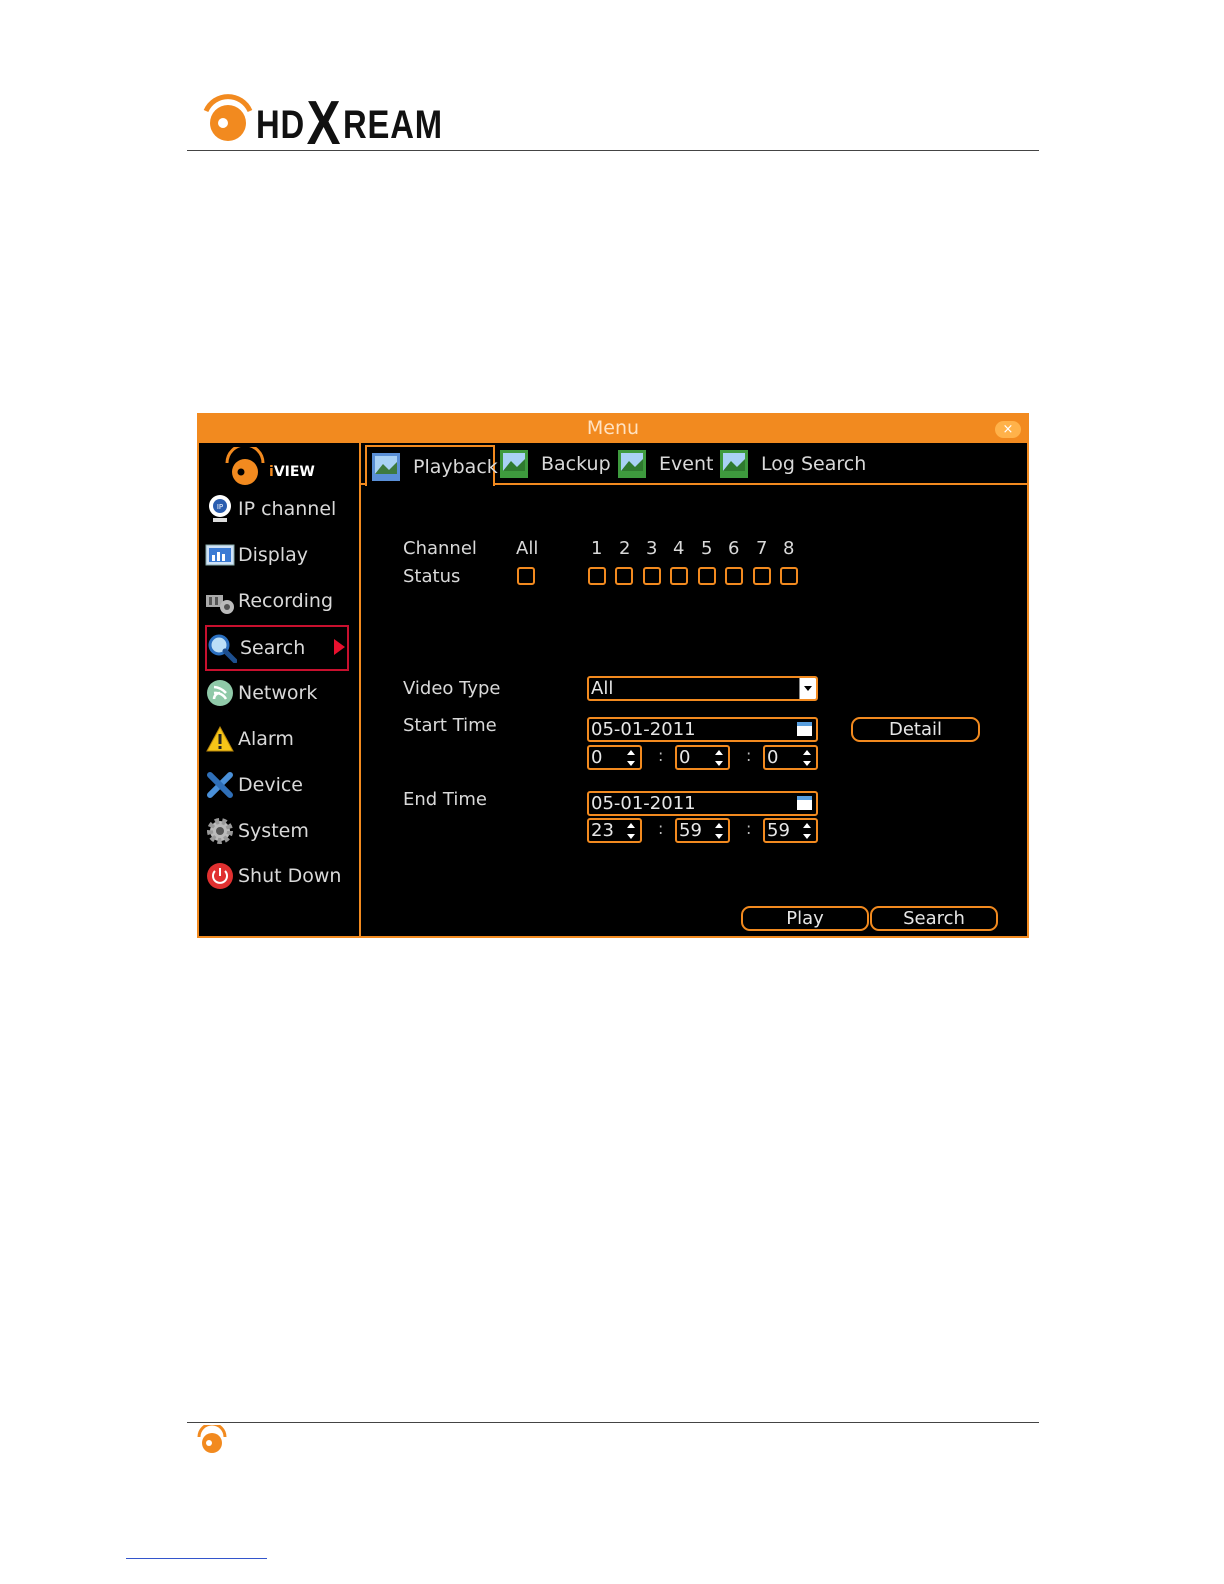 The width and height of the screenshot is (1224, 1584). Describe the element at coordinates (286, 601) in the screenshot. I see `sidebar-item-label: Recording` at that location.